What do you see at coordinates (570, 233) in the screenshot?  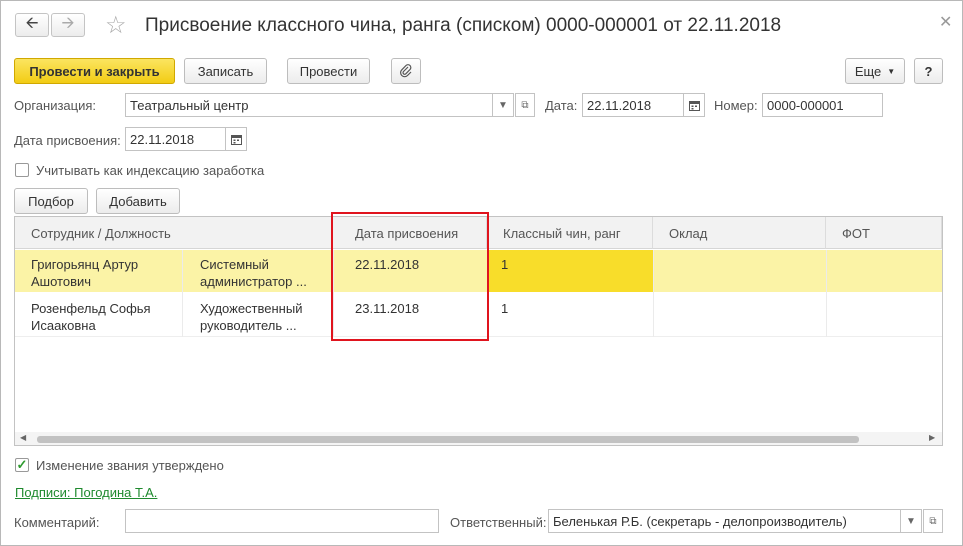 I see `column-header-rank: Классный чин, ранг` at bounding box center [570, 233].